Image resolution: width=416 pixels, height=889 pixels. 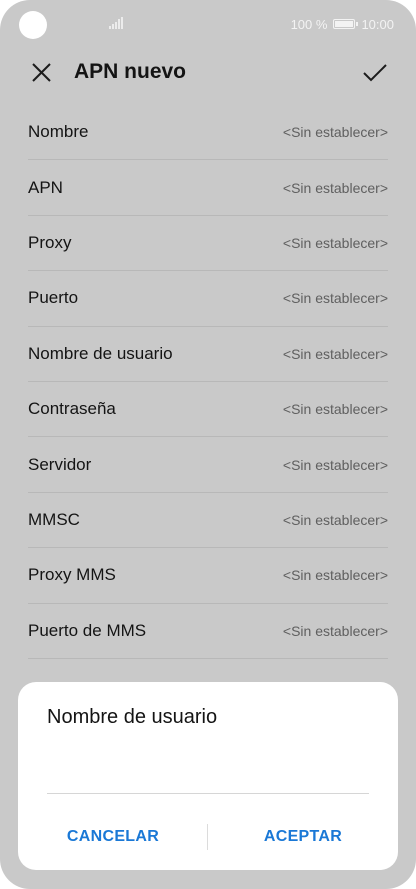 What do you see at coordinates (346, 24) in the screenshot?
I see `battery-icon` at bounding box center [346, 24].